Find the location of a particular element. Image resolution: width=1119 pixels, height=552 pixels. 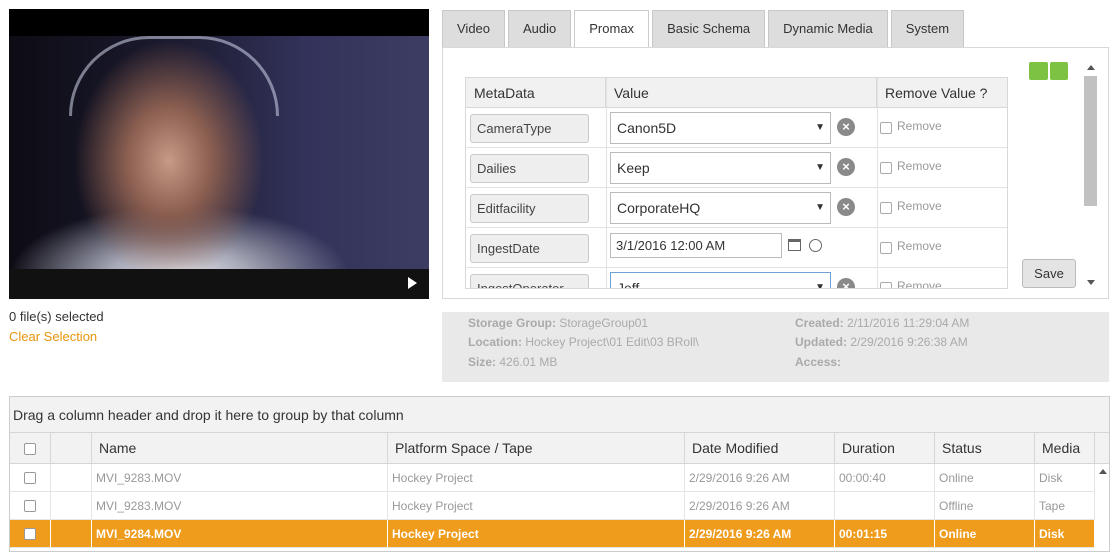

select-all-checkbox is located at coordinates (30, 449).